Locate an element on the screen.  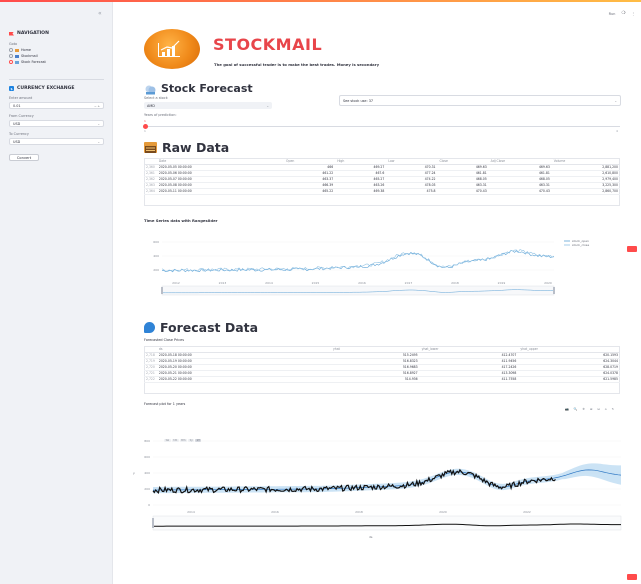
stepper-icon: − + is located at coordinates (97, 106).